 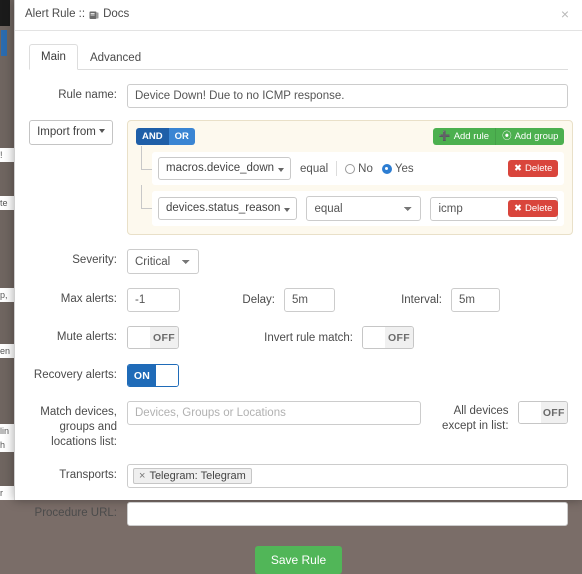 What do you see at coordinates (386, 168) in the screenshot?
I see `radio-selected-icon` at bounding box center [386, 168].